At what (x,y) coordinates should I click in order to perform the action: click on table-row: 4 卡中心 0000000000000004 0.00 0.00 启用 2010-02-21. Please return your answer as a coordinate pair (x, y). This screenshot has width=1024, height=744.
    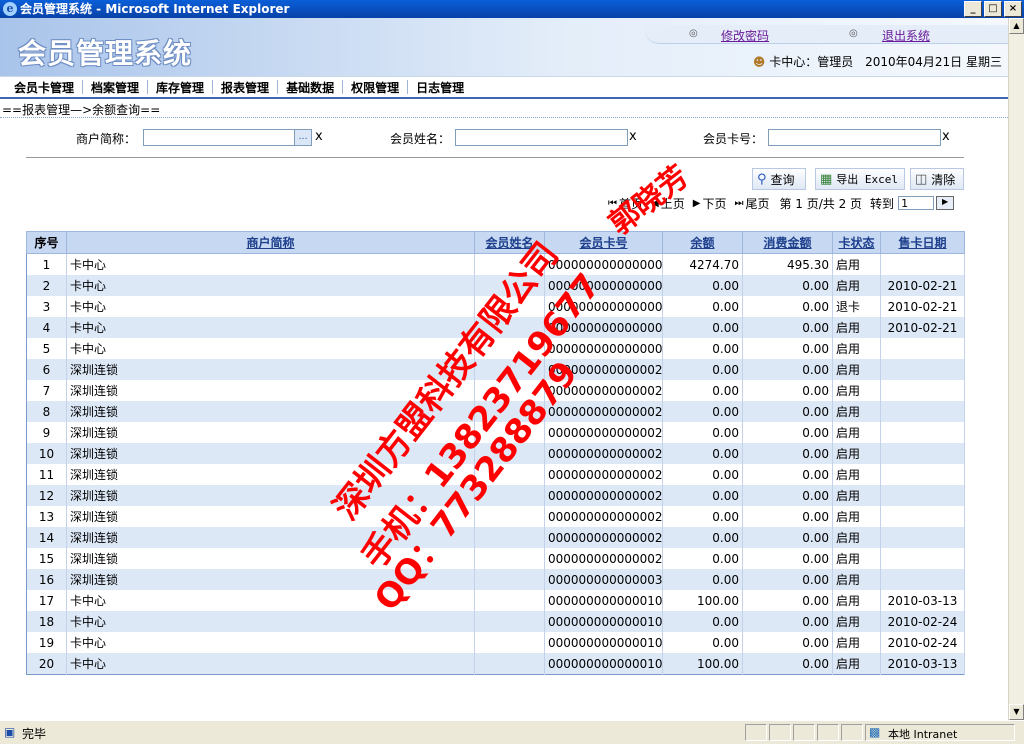
    Looking at the image, I should click on (495, 327).